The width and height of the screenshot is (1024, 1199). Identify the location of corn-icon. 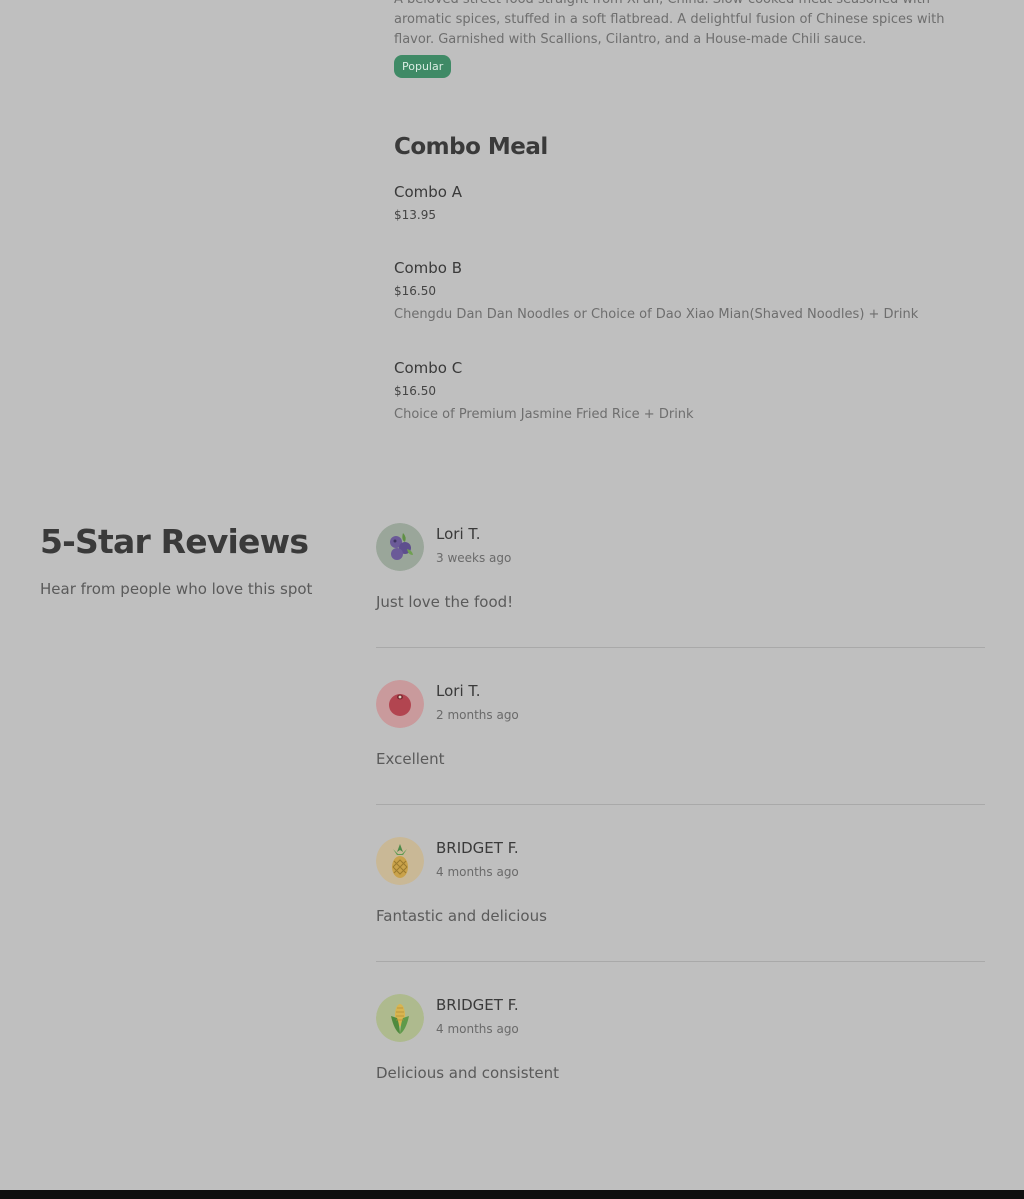
(400, 1018).